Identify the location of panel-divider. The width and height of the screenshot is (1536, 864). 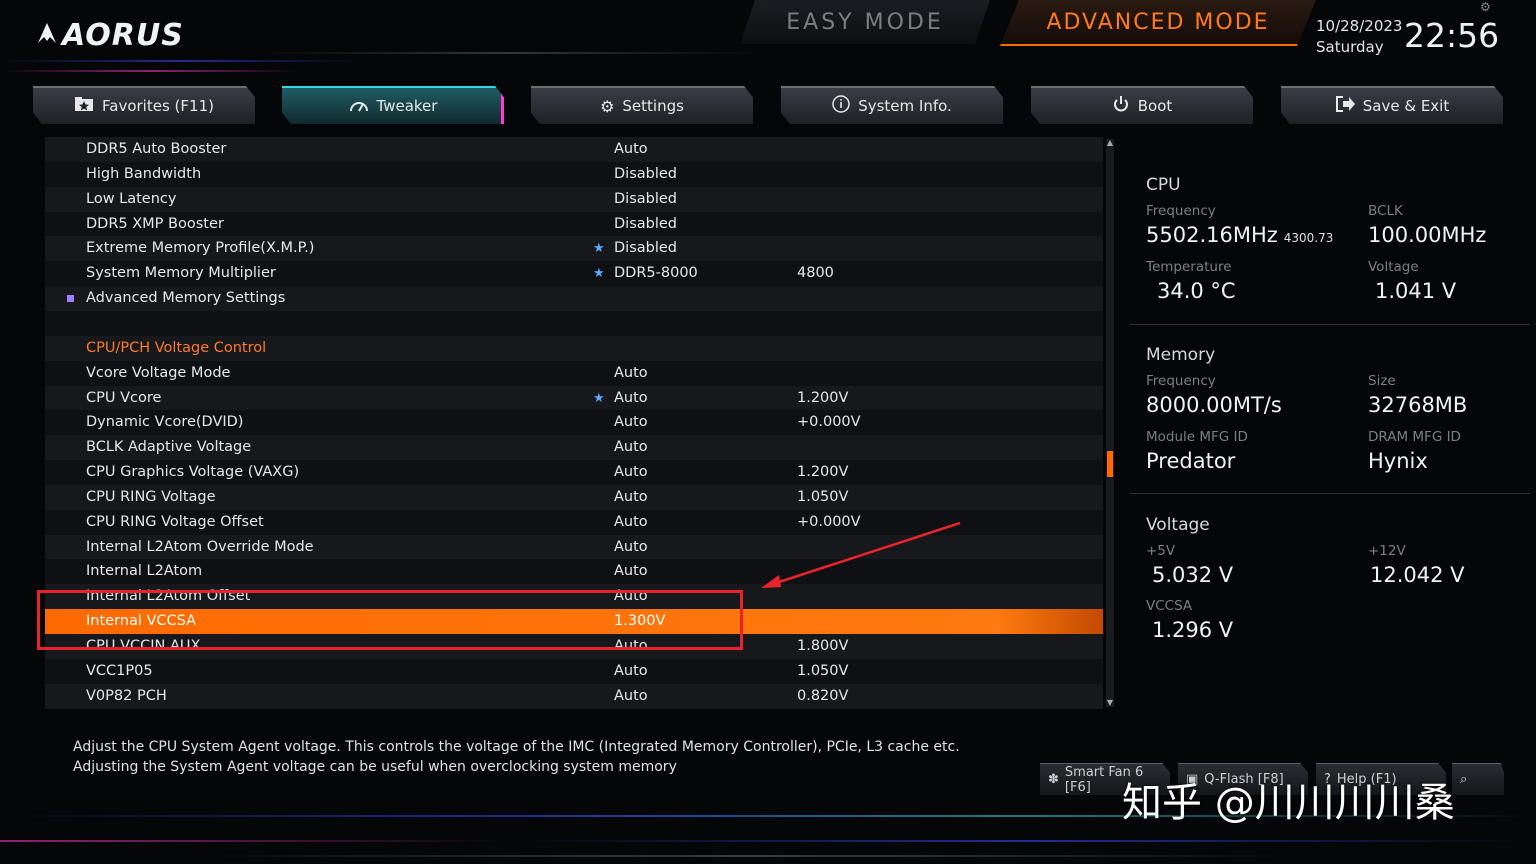
(1330, 324).